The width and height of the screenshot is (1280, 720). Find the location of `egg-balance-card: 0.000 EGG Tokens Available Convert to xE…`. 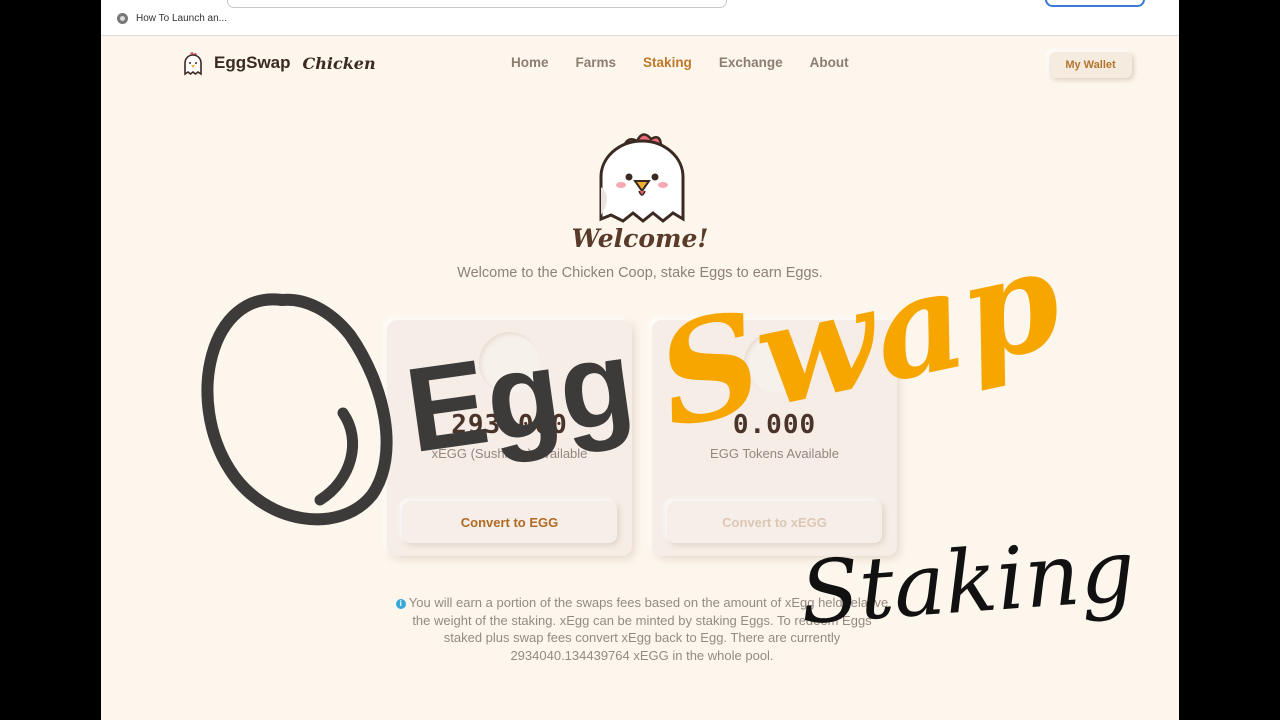

egg-balance-card: 0.000 EGG Tokens Available Convert to xE… is located at coordinates (774, 438).